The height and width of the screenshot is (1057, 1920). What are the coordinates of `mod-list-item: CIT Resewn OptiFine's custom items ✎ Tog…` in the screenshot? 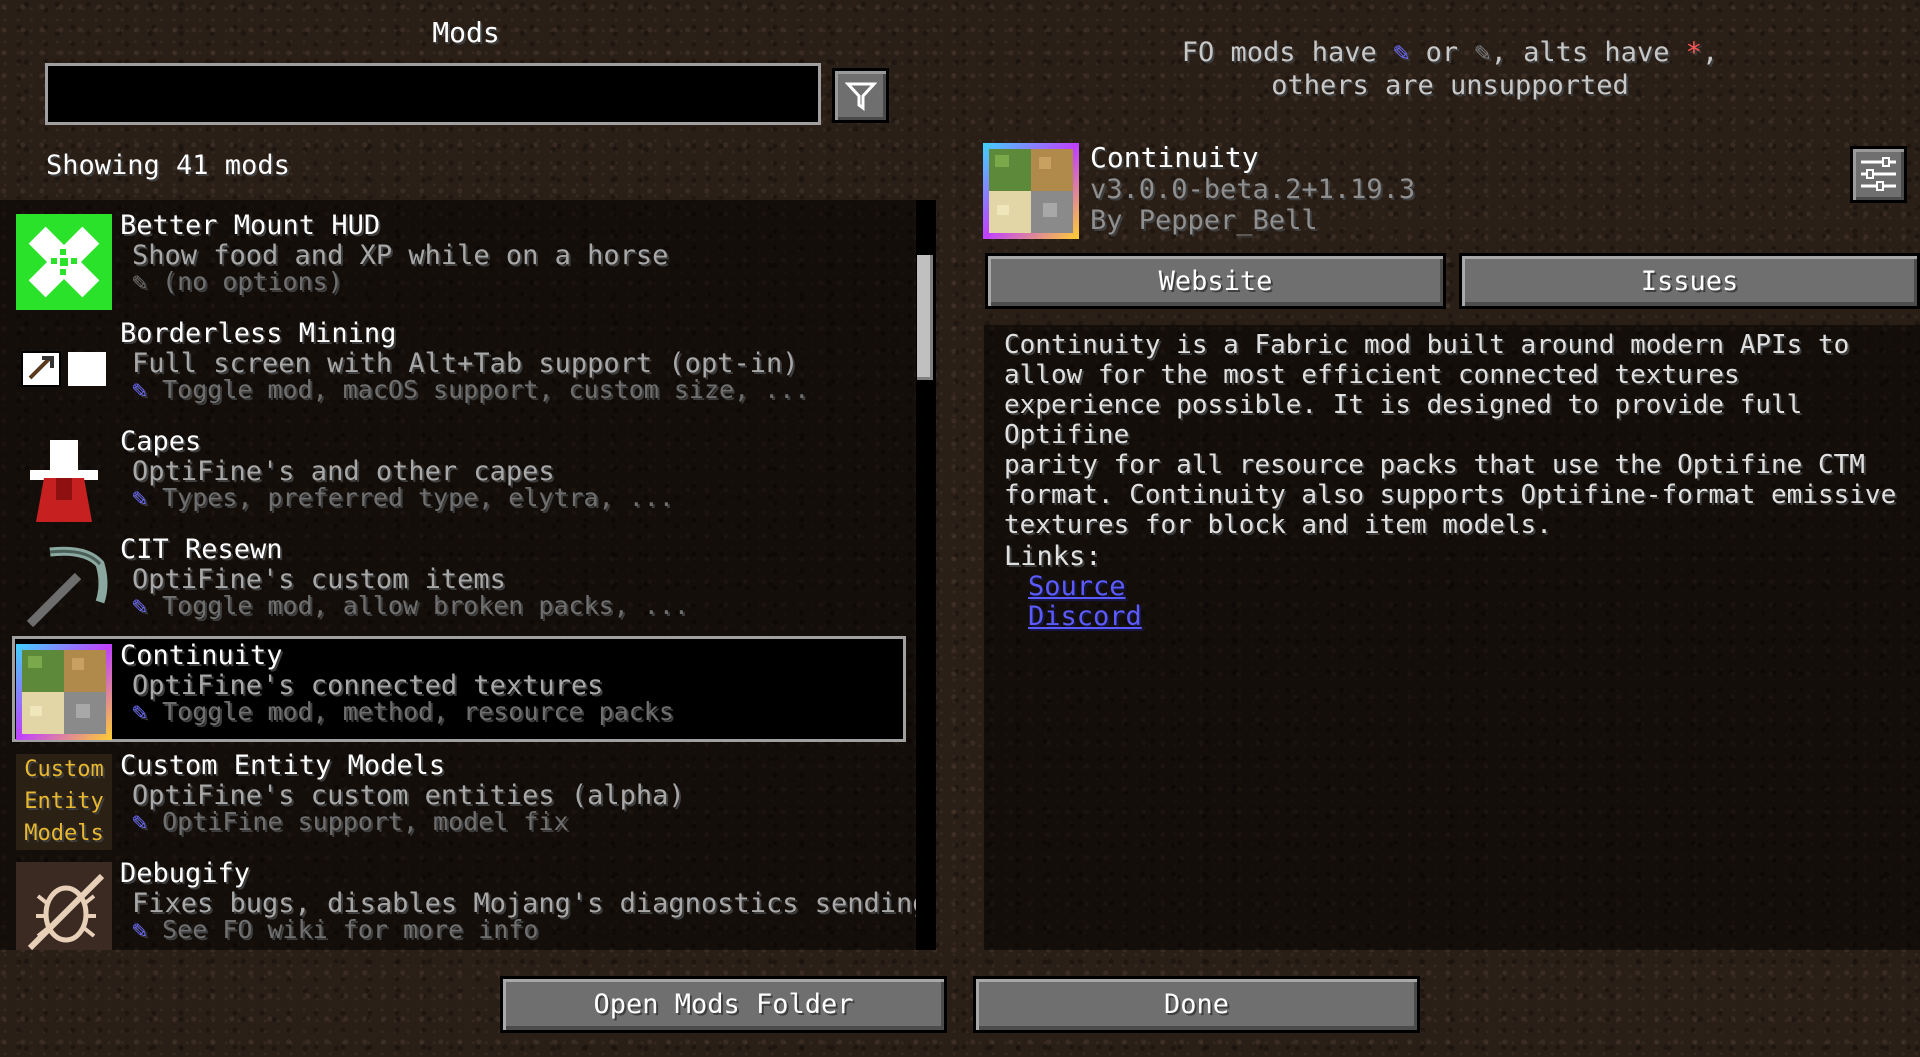 It's located at (459, 583).